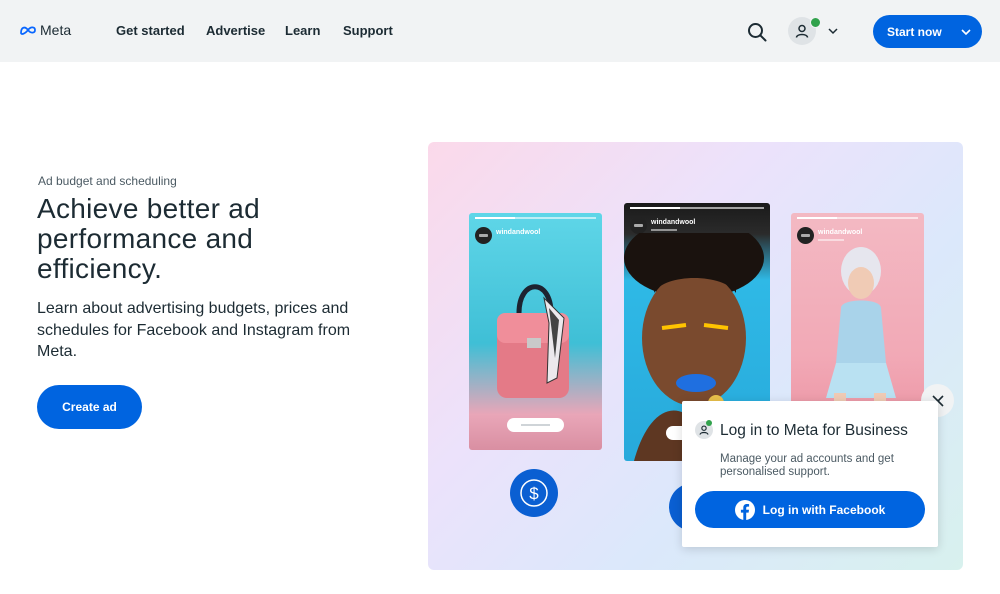 The height and width of the screenshot is (594, 1000). I want to click on nav-advertise: Advertise, so click(235, 30).